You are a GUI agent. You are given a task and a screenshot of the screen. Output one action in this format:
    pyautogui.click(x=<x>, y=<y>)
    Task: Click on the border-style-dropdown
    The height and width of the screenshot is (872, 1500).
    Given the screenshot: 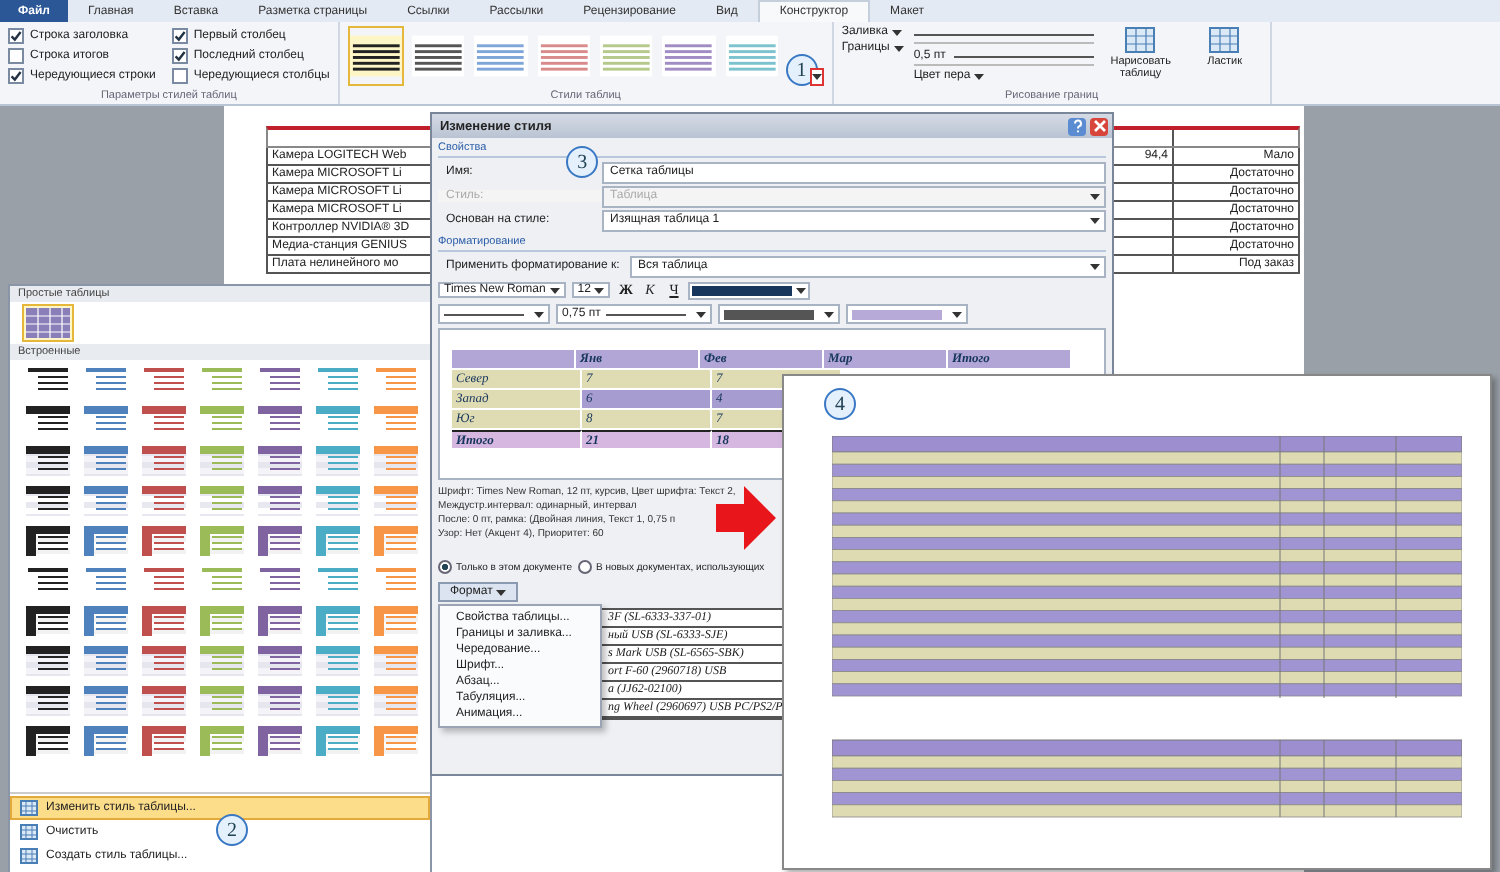 What is the action you would take?
    pyautogui.click(x=494, y=314)
    